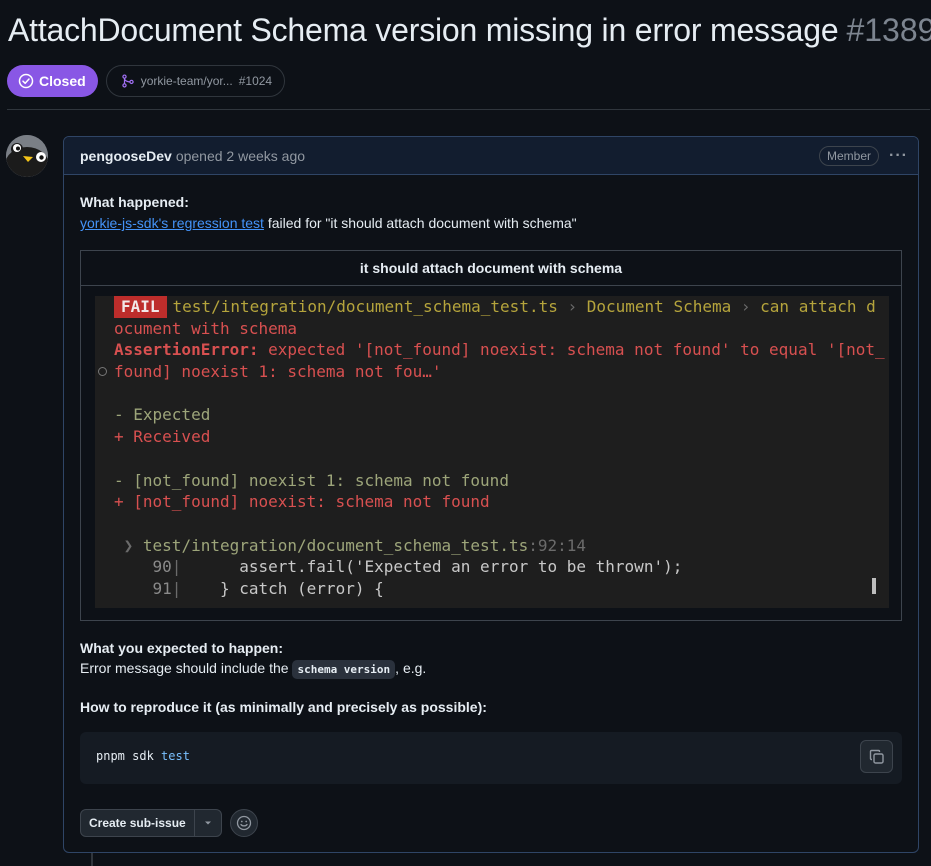 The width and height of the screenshot is (931, 866). What do you see at coordinates (102, 371) in the screenshot?
I see `terminal-marker-icon` at bounding box center [102, 371].